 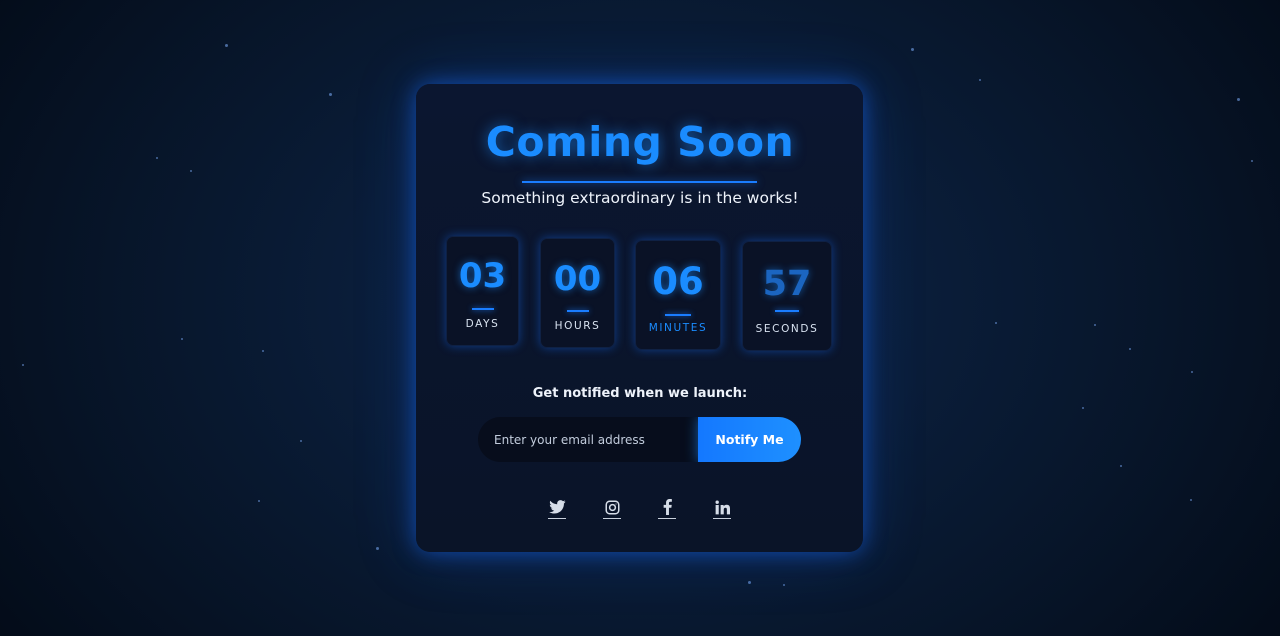 I want to click on notify-form: Notify Me, so click(x=639, y=439).